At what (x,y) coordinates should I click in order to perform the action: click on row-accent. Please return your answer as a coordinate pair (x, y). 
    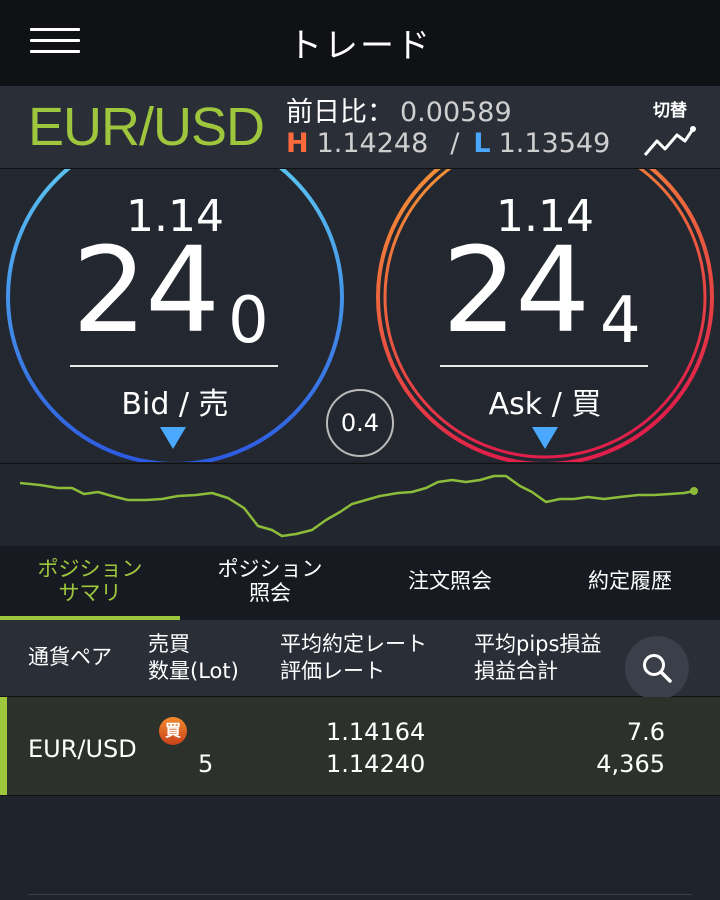
    Looking at the image, I should click on (3, 746).